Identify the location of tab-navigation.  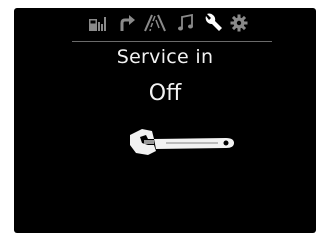
(127, 23).